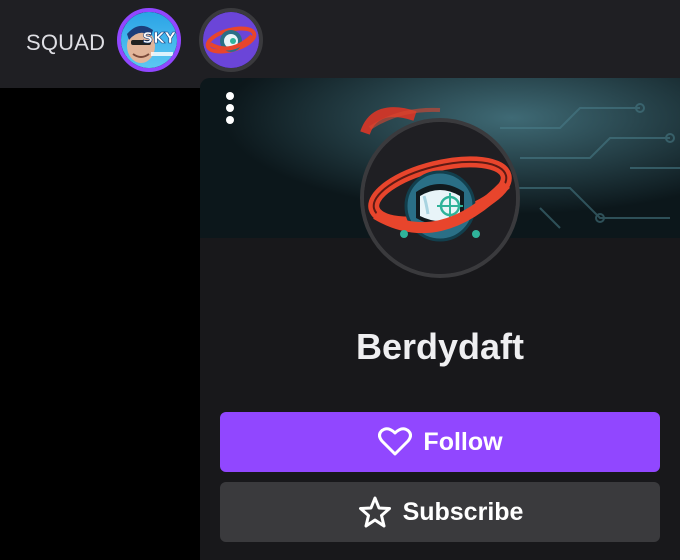  I want to click on follow-button: Follow, so click(440, 442).